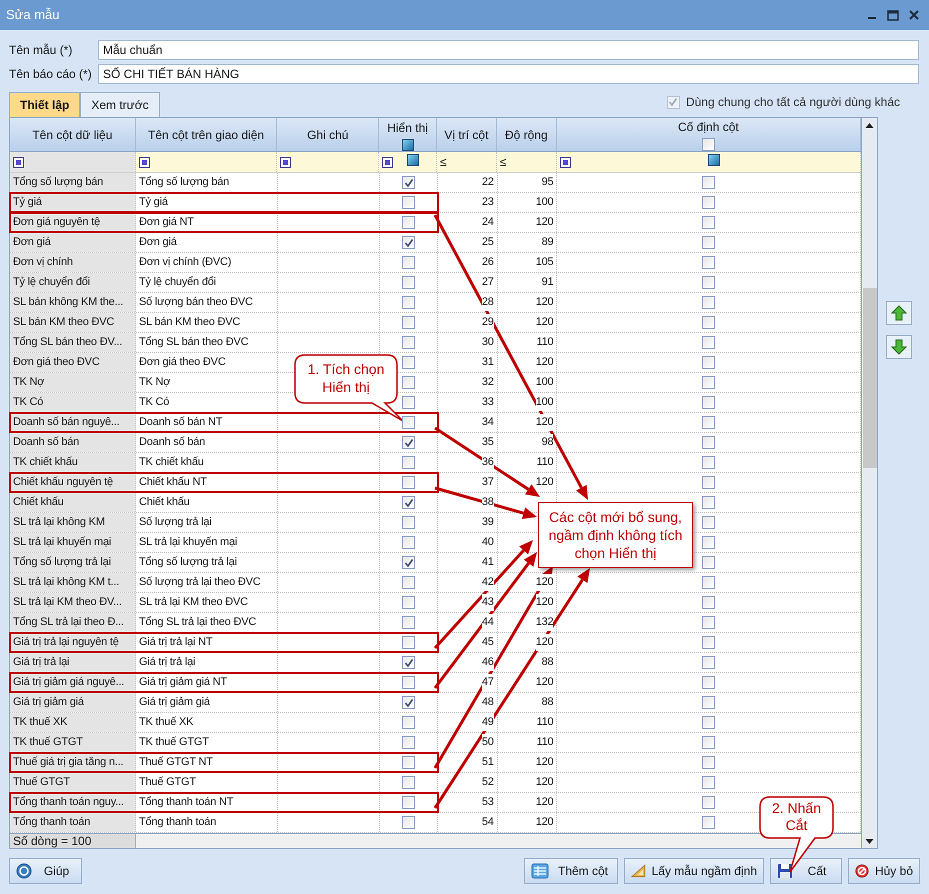 This screenshot has width=929, height=894. What do you see at coordinates (615, 535) in the screenshot?
I see `callout: Các cột mới bổ sung, ngầm định không tích chọn Hiển thị` at bounding box center [615, 535].